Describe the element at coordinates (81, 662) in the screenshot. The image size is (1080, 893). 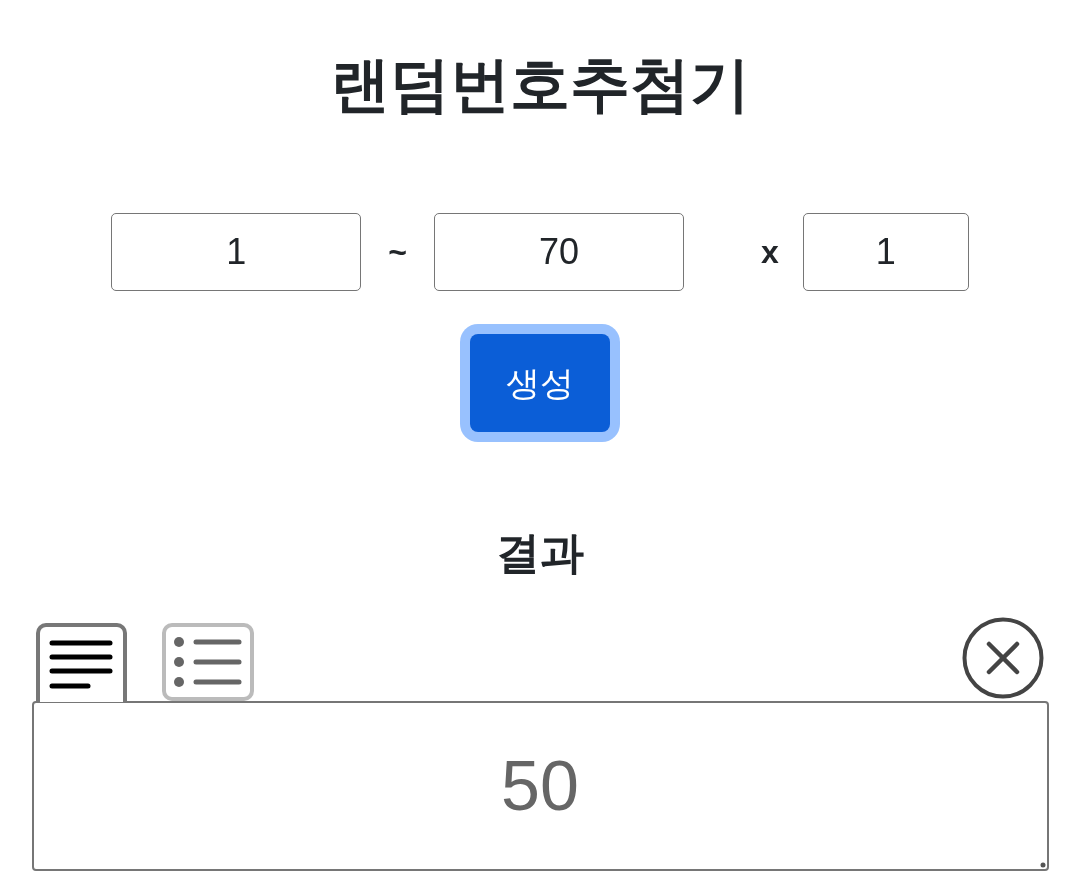
I see `text-view-tab` at that location.